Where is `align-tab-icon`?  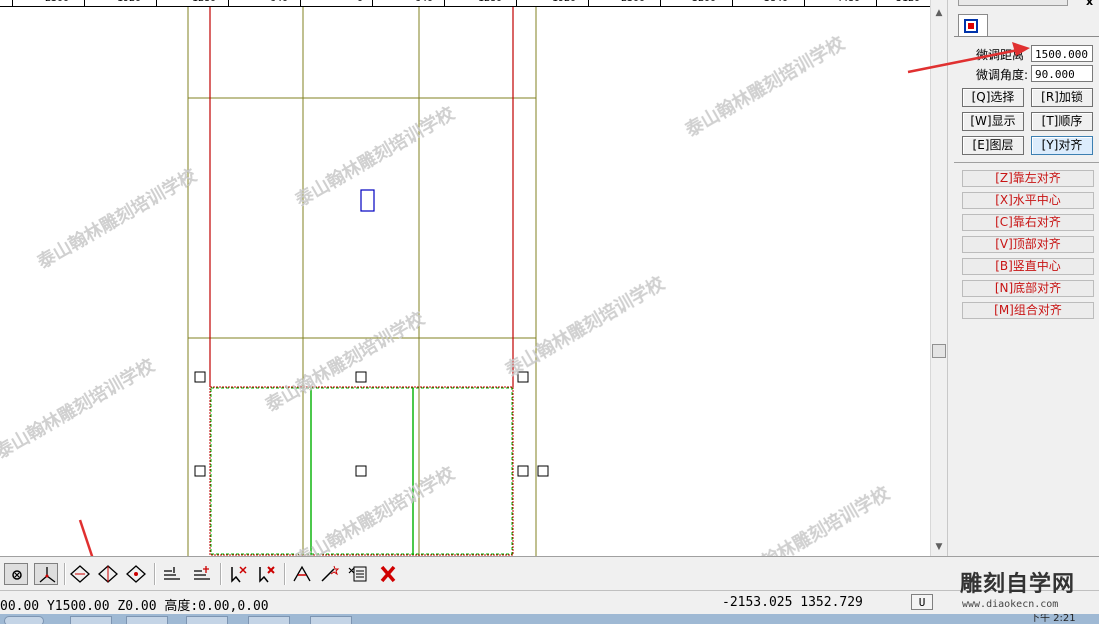
align-tab-icon is located at coordinates (973, 25).